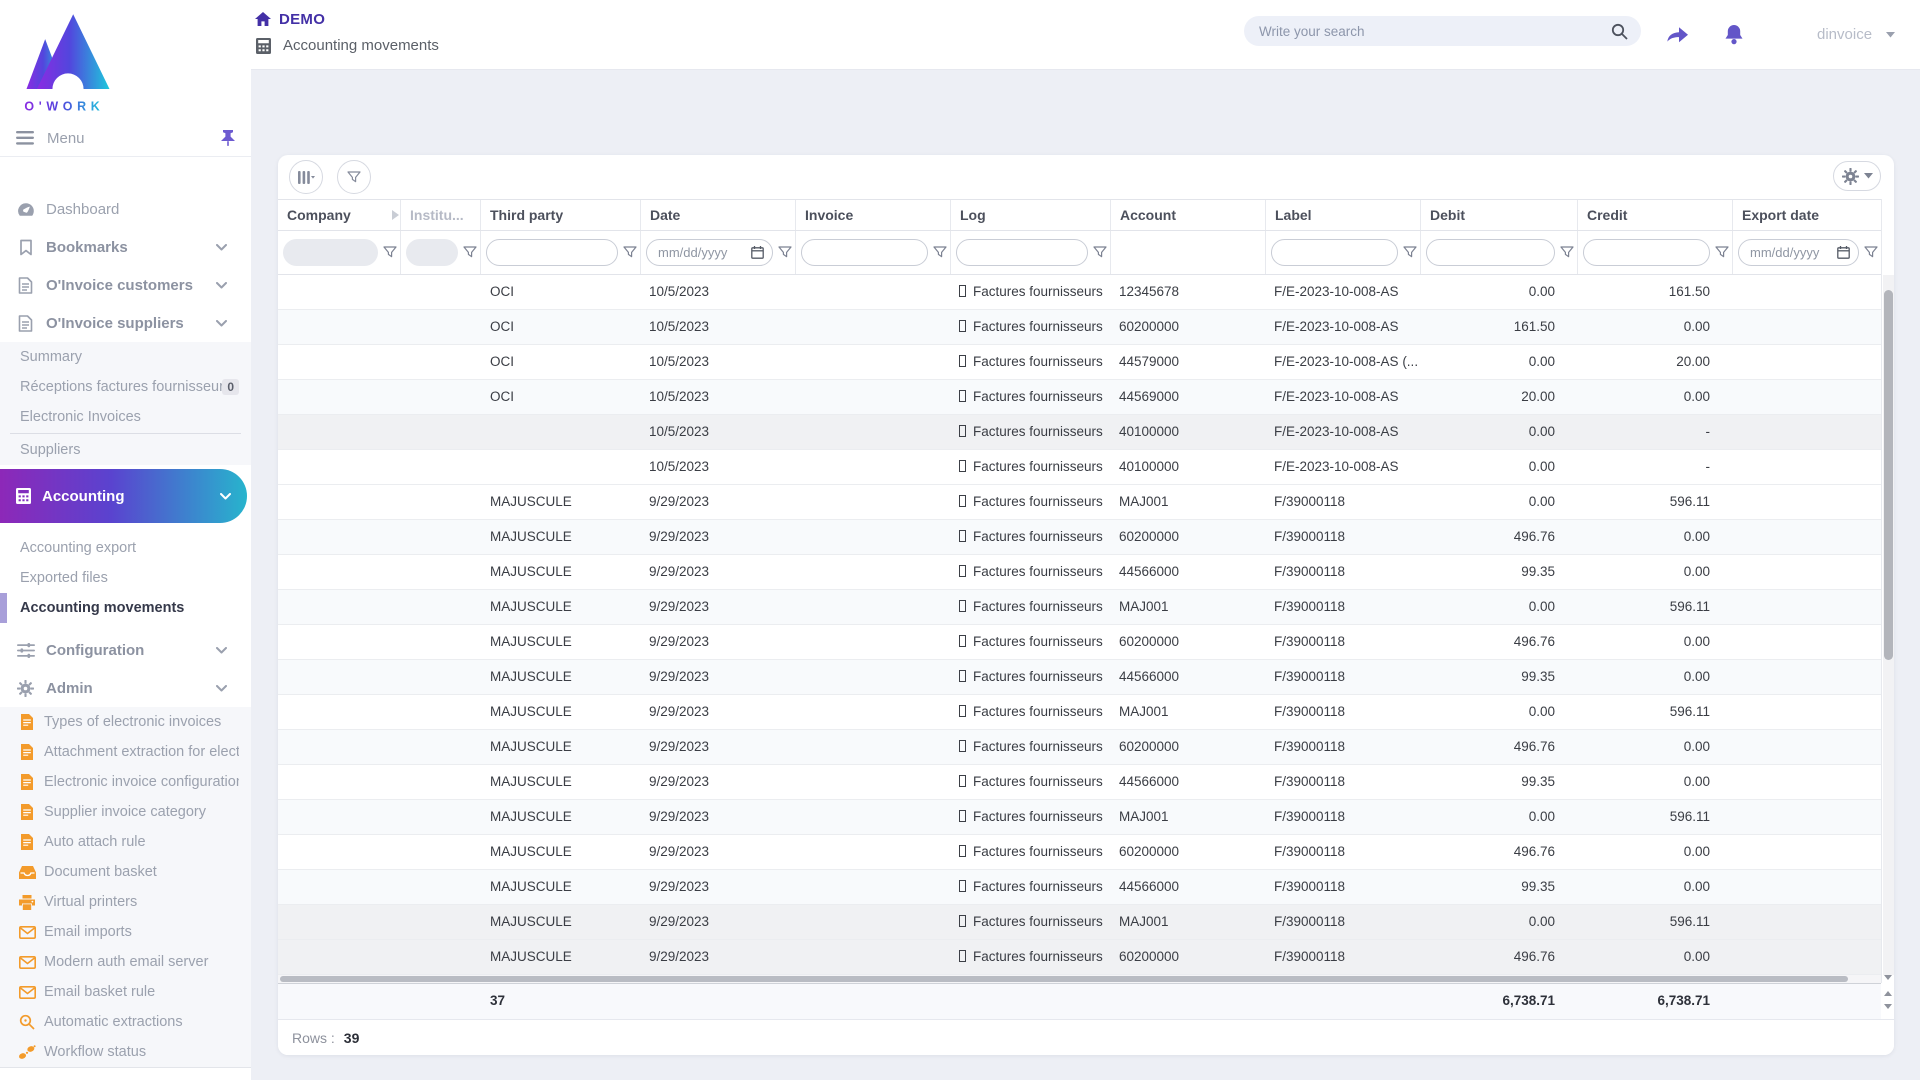 The height and width of the screenshot is (1080, 1920). I want to click on app-logo: O'WORK, so click(68, 62).